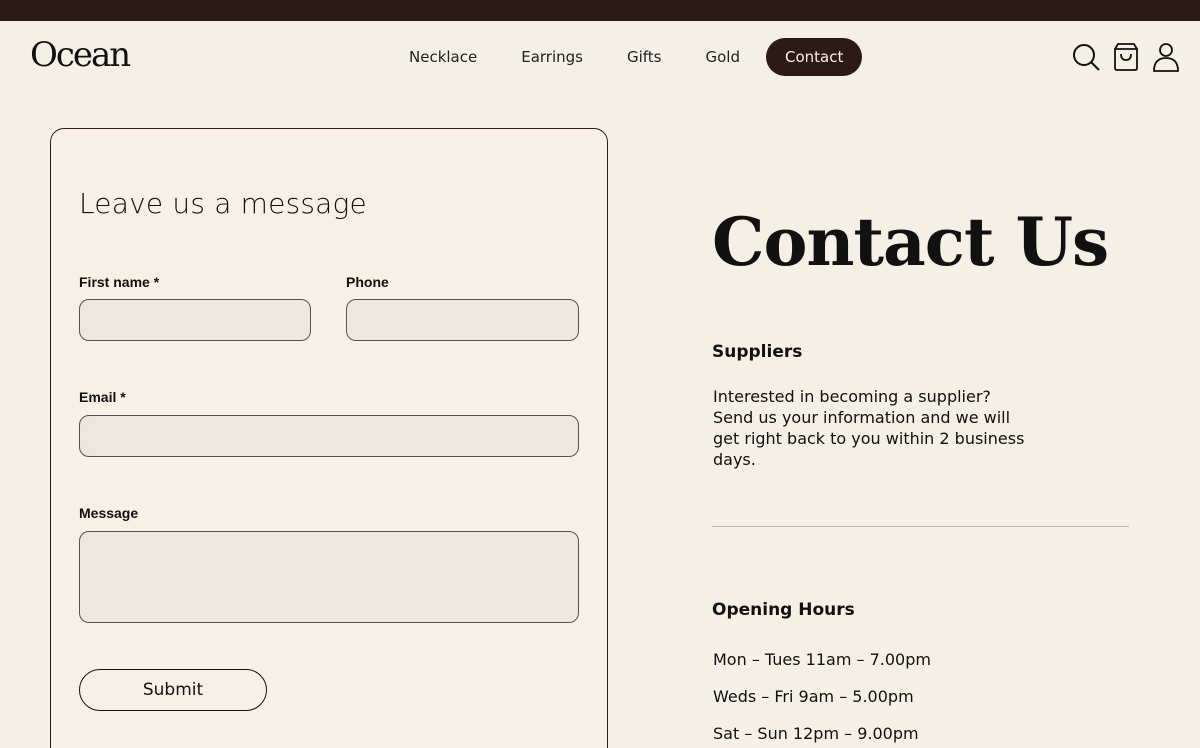  I want to click on form-title: Leave us a message, so click(223, 203).